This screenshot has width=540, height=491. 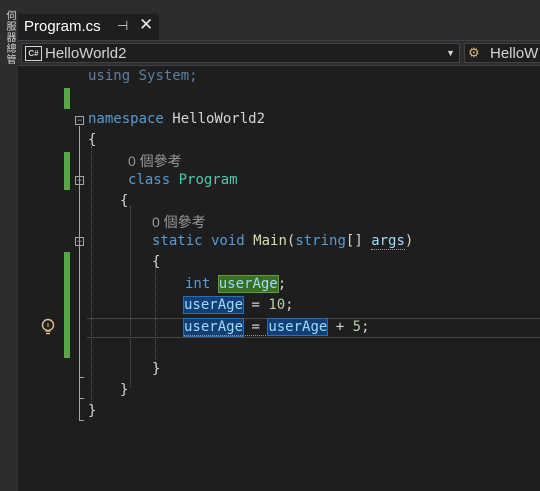 What do you see at coordinates (79, 120) in the screenshot?
I see `collapse-namespace-icon: −` at bounding box center [79, 120].